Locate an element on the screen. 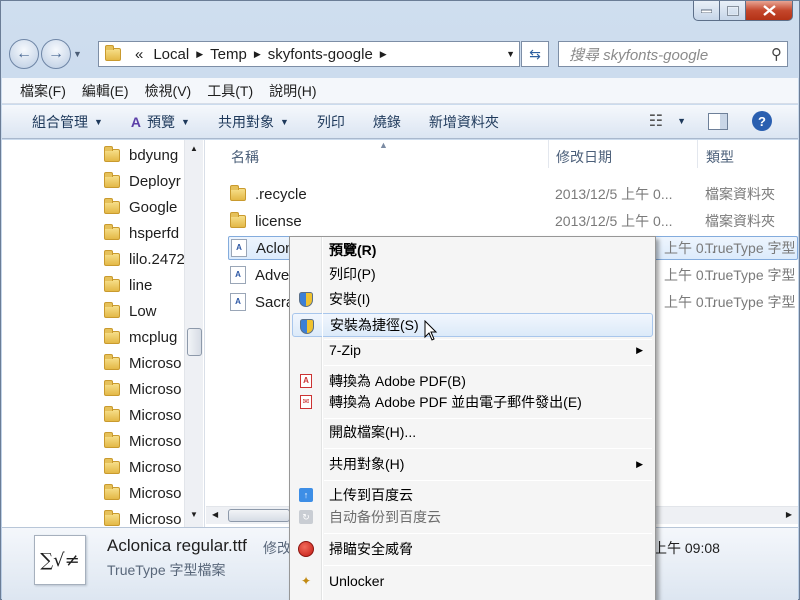 This screenshot has width=800, height=600. menu-separator is located at coordinates (488, 448).